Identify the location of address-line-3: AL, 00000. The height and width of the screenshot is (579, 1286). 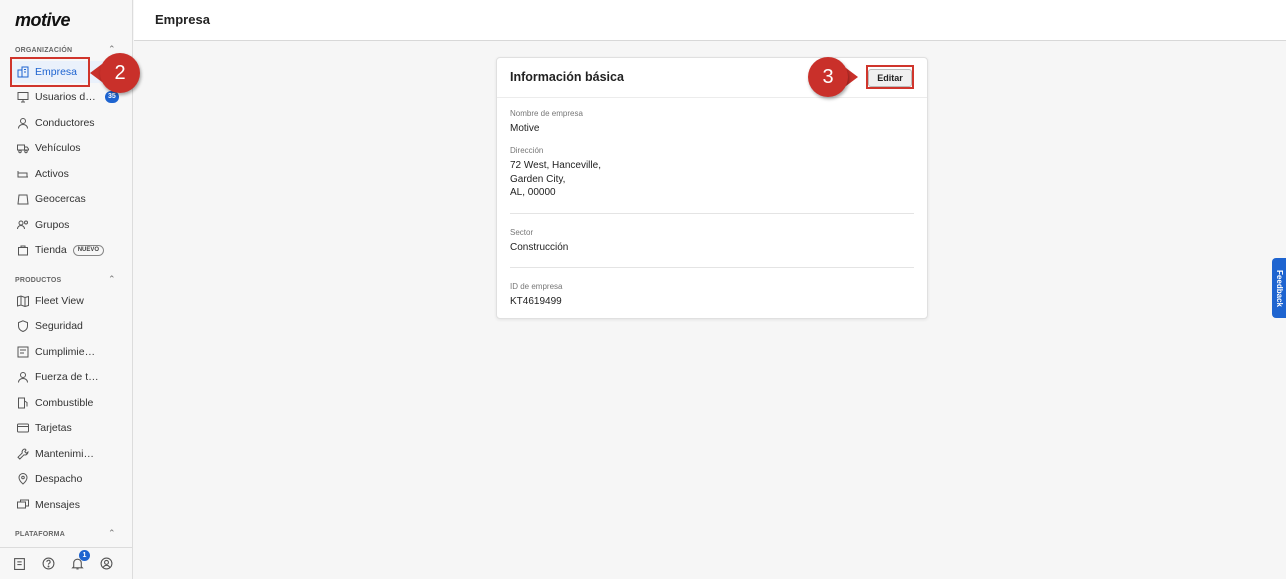
(533, 192).